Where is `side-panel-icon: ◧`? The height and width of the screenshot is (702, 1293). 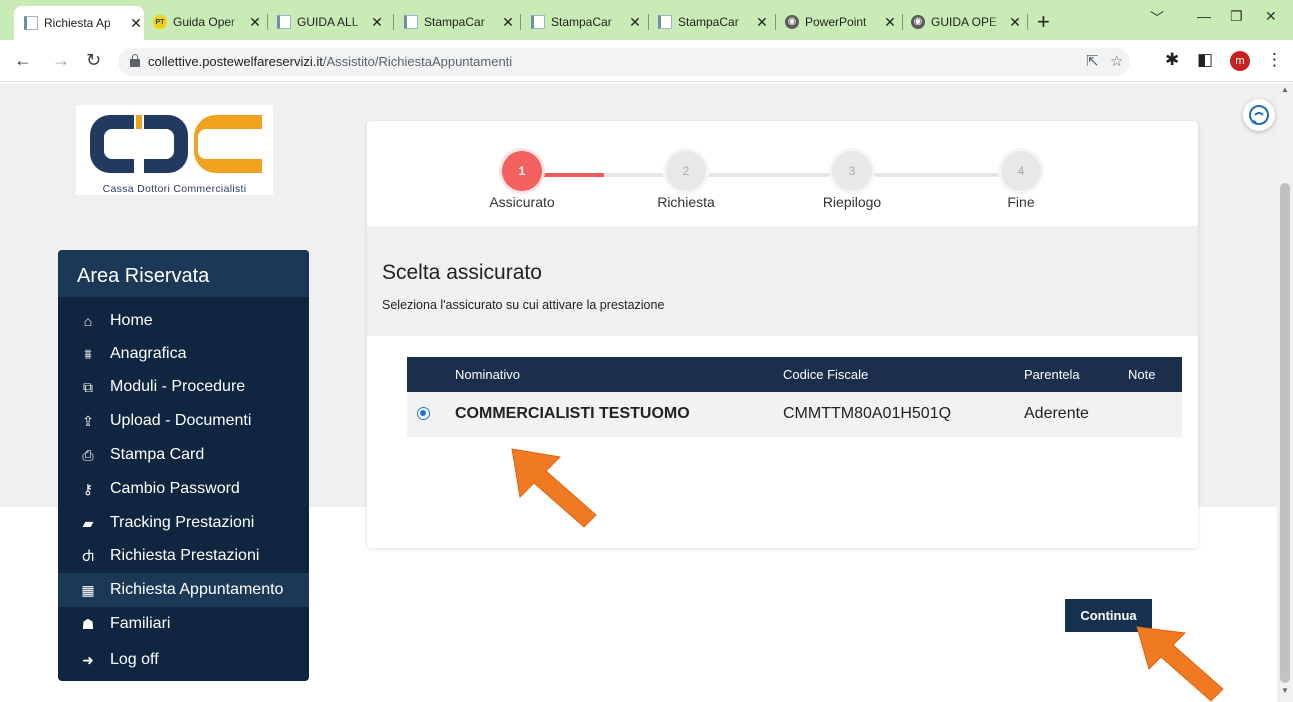
side-panel-icon: ◧ is located at coordinates (1205, 60).